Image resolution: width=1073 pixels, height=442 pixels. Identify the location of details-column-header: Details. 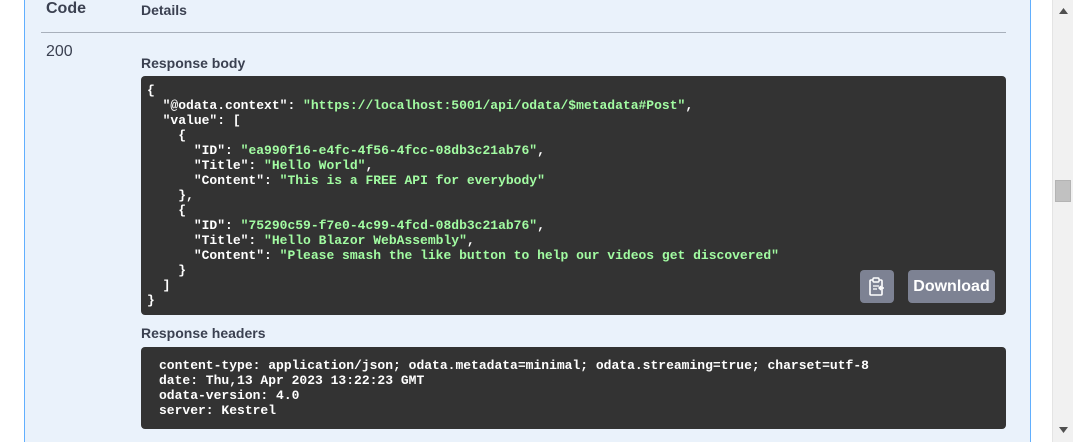
(164, 10).